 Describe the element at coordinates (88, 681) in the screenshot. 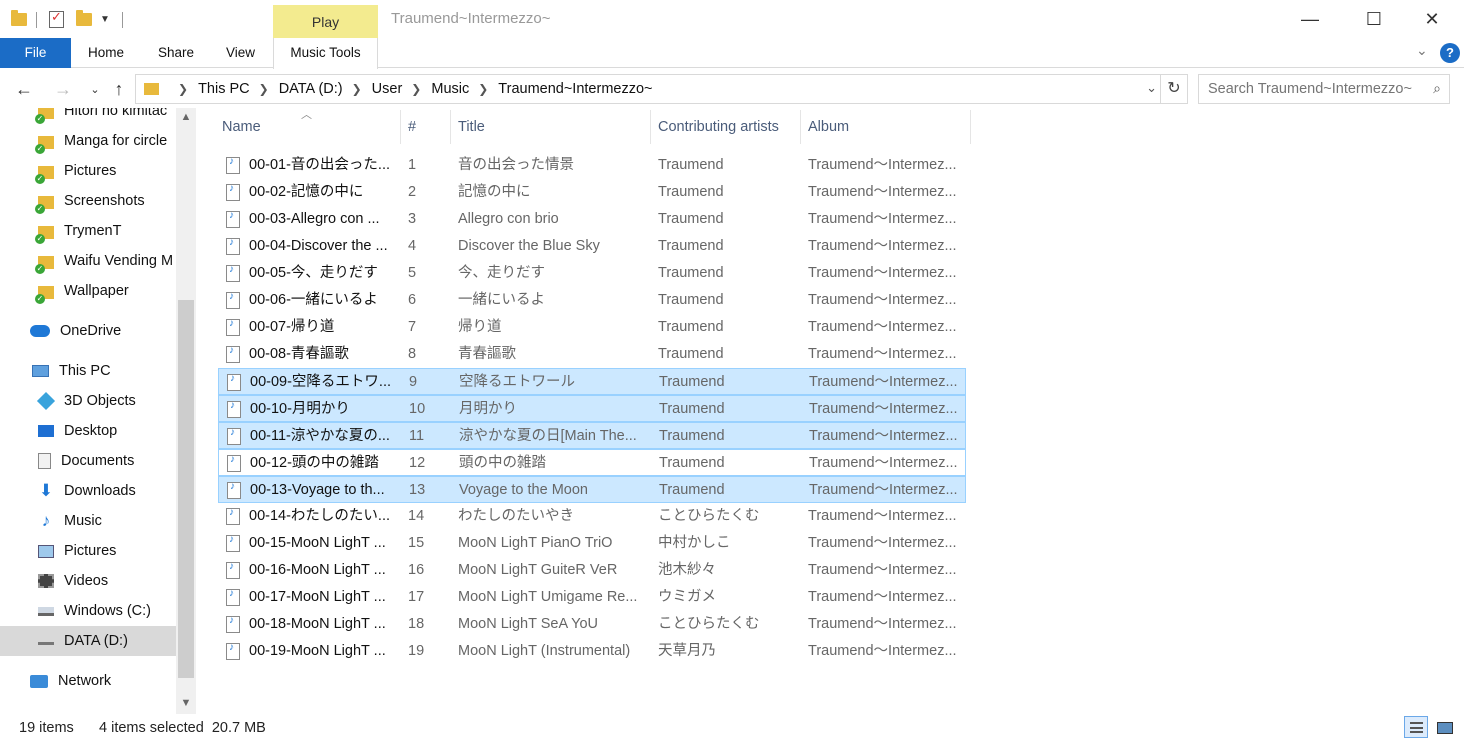

I see `sidebar-item: Network` at that location.